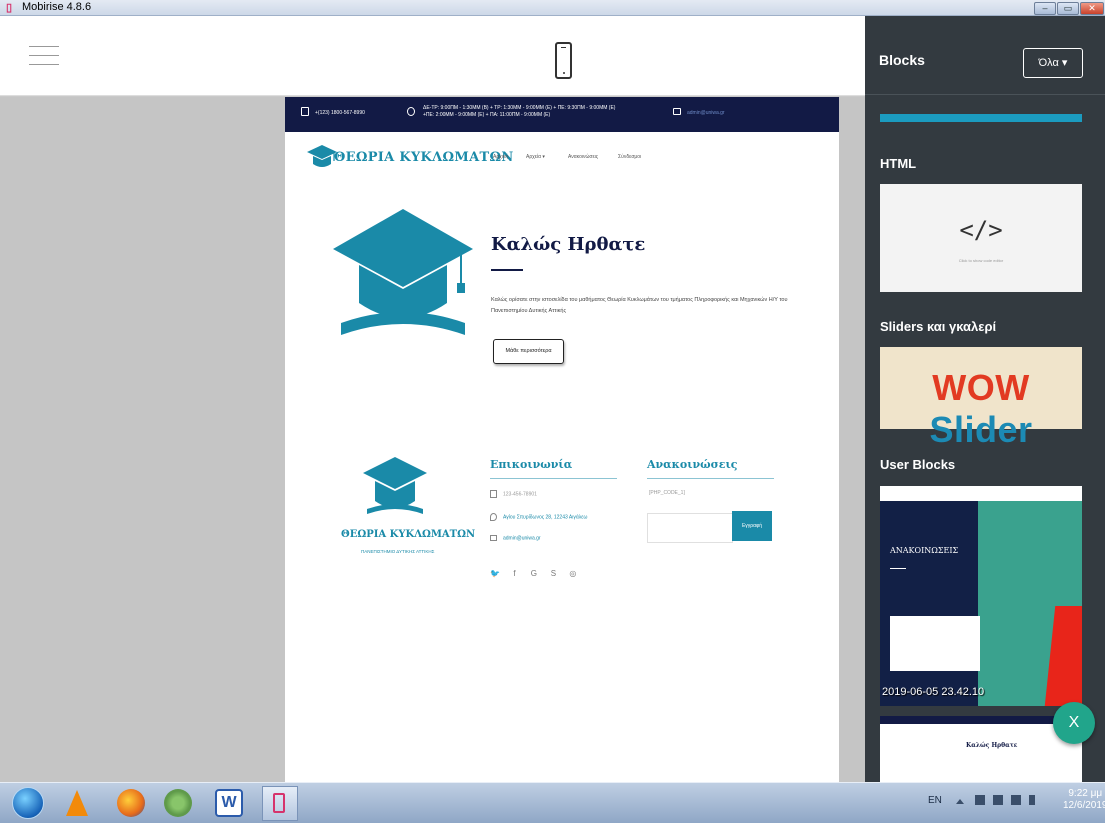  Describe the element at coordinates (981, 230) in the screenshot. I see `code-icon: </>` at that location.